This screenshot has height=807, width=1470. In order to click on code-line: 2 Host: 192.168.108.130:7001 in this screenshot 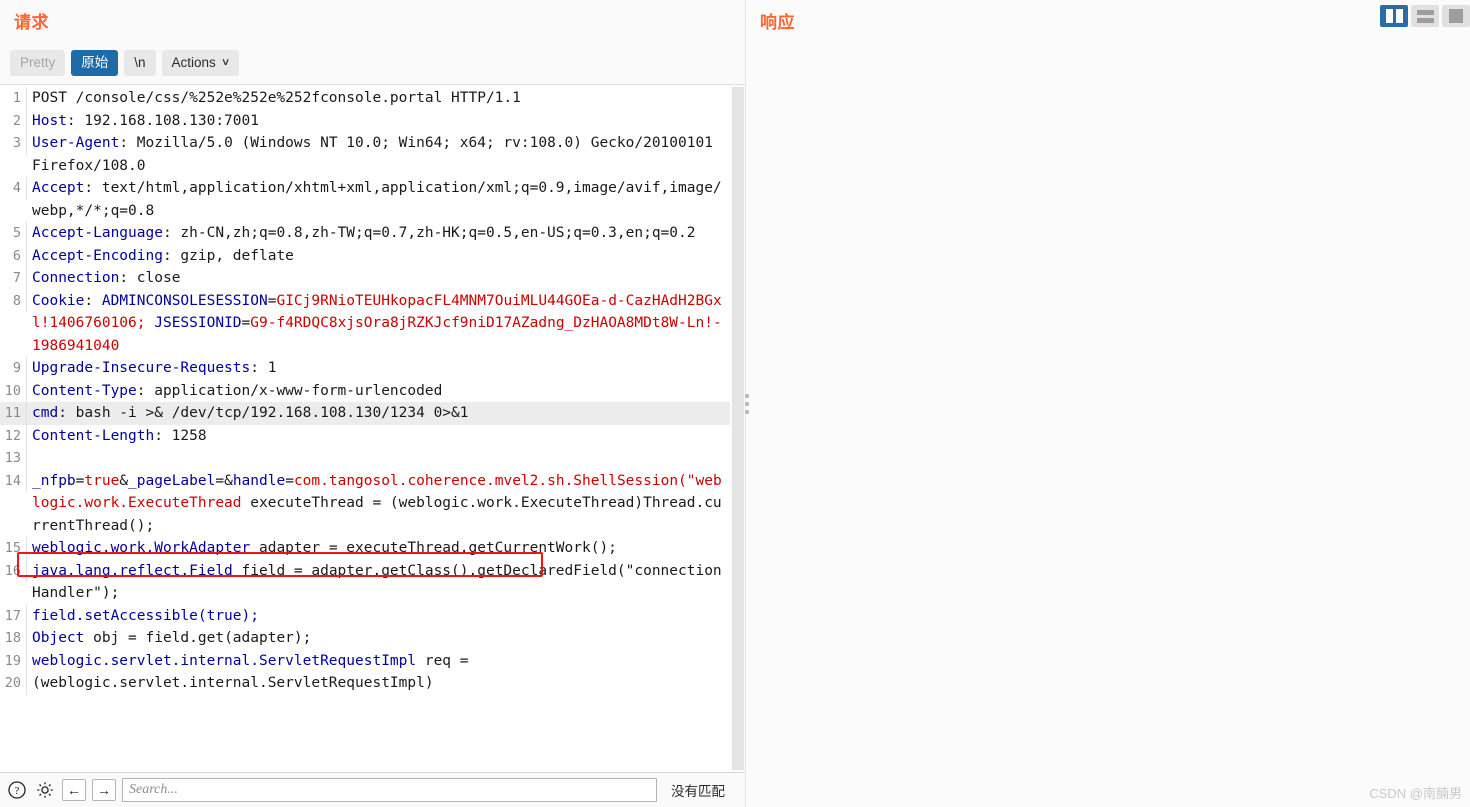, I will do `click(365, 121)`.